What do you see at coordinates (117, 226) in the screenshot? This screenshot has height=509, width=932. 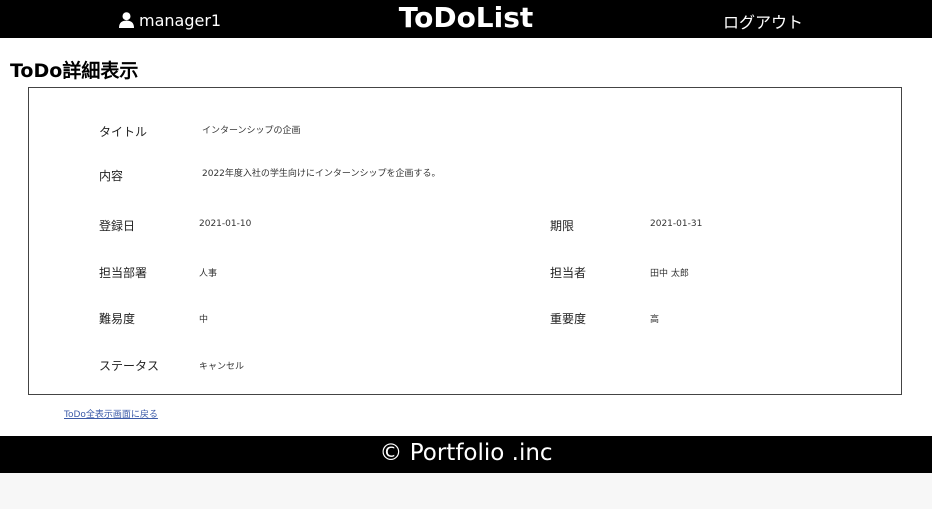 I see `created-date-label: 登録日` at bounding box center [117, 226].